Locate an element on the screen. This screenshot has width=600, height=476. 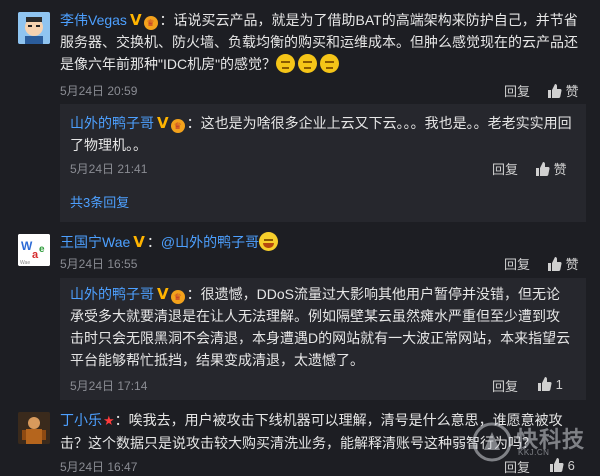
avatar-logo-icon: W a e Wae is located at coordinates (34, 250).